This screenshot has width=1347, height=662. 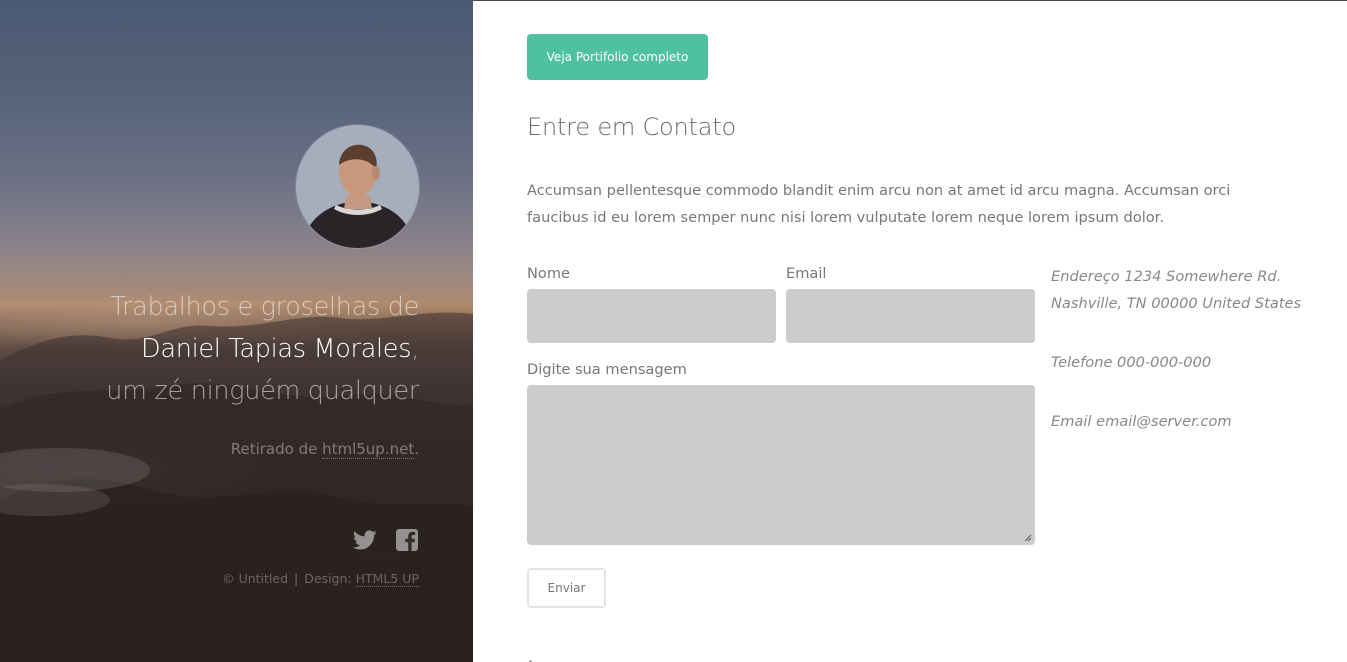 I want to click on email-input, so click(x=910, y=316).